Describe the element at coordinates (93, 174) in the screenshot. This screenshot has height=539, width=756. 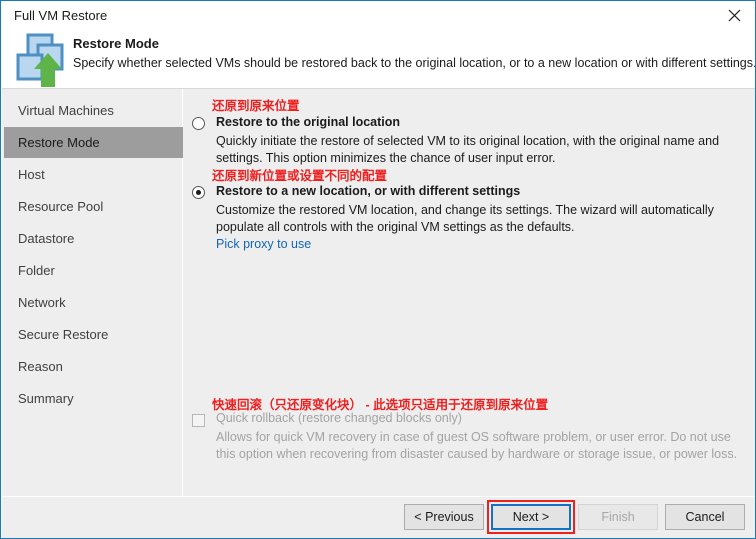
I see `sidebar-item-host: Host` at that location.